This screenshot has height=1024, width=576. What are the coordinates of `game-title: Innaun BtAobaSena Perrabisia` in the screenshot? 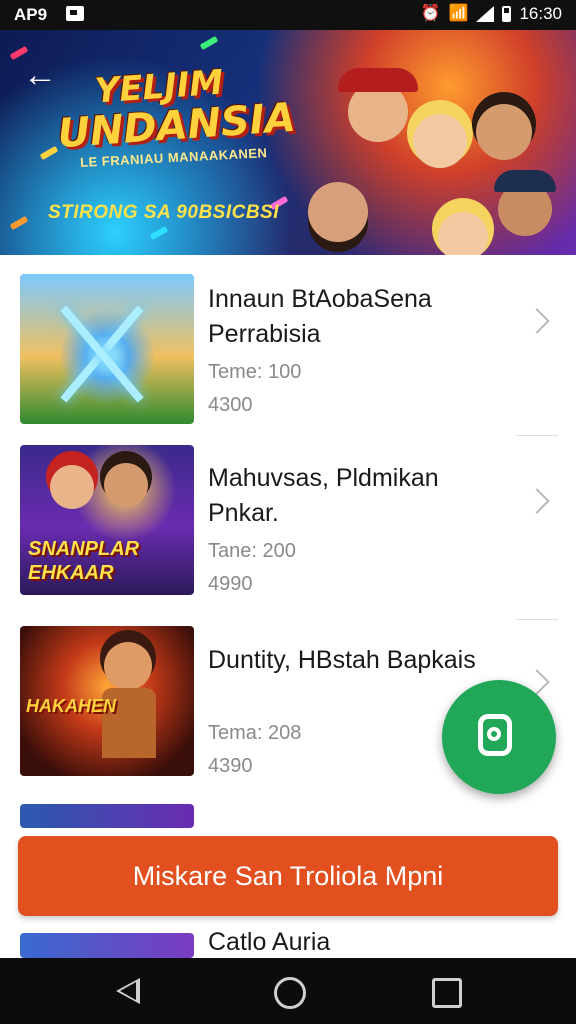 It's located at (320, 316).